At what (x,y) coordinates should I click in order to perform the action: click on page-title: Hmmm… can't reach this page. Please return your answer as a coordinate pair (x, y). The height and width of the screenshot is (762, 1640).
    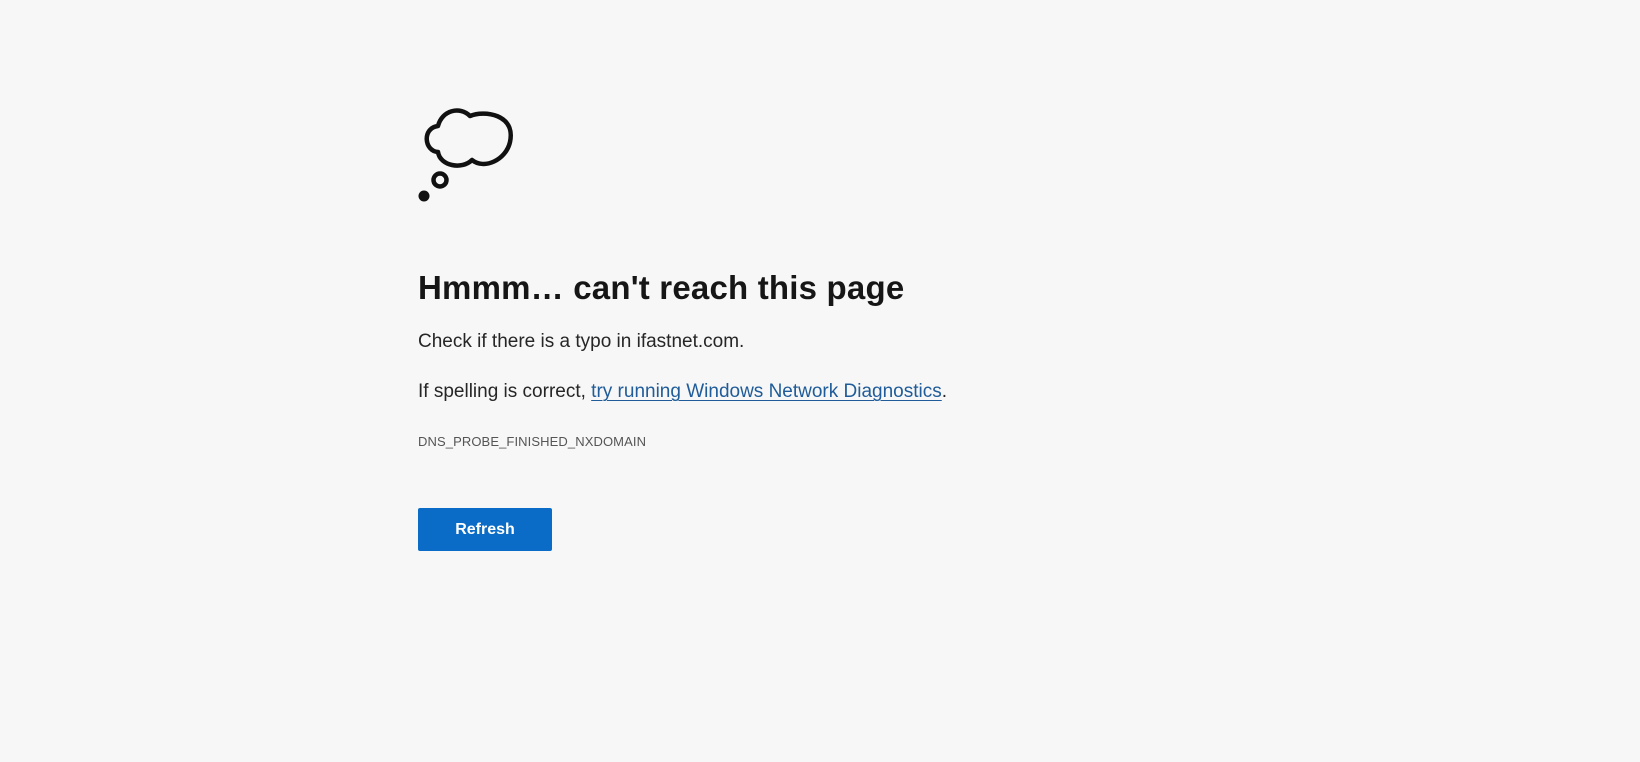
    Looking at the image, I should click on (661, 287).